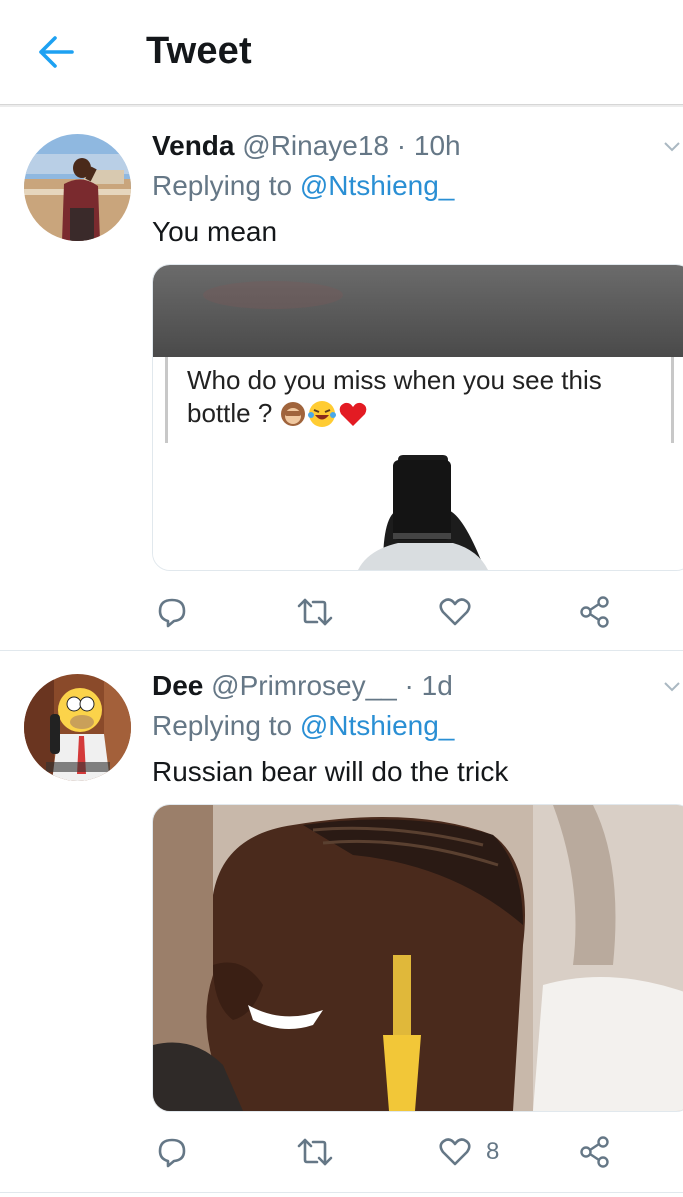  What do you see at coordinates (215, 231) in the screenshot?
I see `tweet-text: You mean` at bounding box center [215, 231].